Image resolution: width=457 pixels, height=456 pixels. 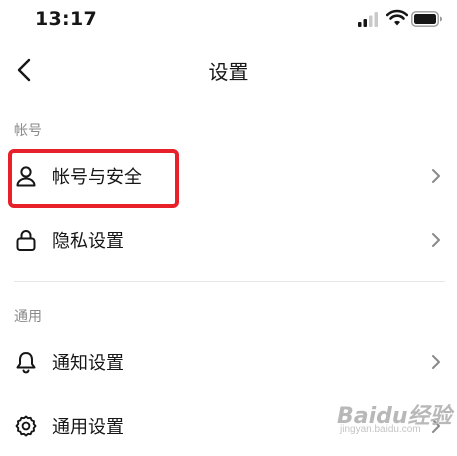 I want to click on cellular-signal-icon, so click(x=368, y=19).